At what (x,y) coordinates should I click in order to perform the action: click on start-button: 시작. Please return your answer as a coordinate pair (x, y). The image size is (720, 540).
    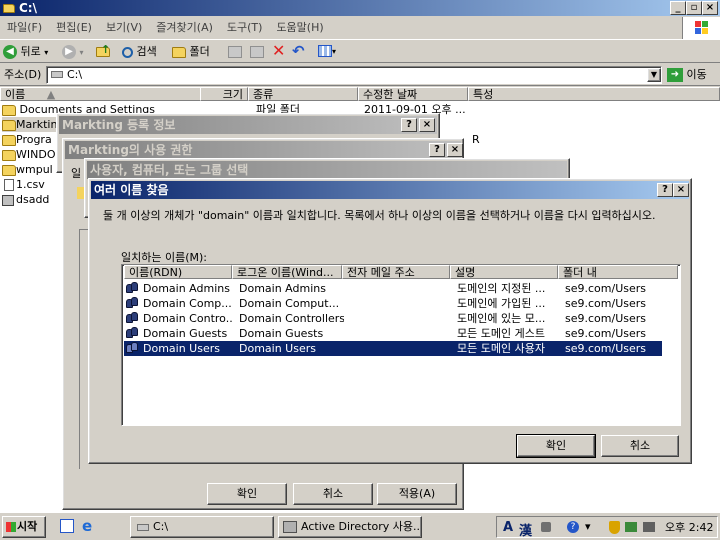
    Looking at the image, I should click on (24, 527).